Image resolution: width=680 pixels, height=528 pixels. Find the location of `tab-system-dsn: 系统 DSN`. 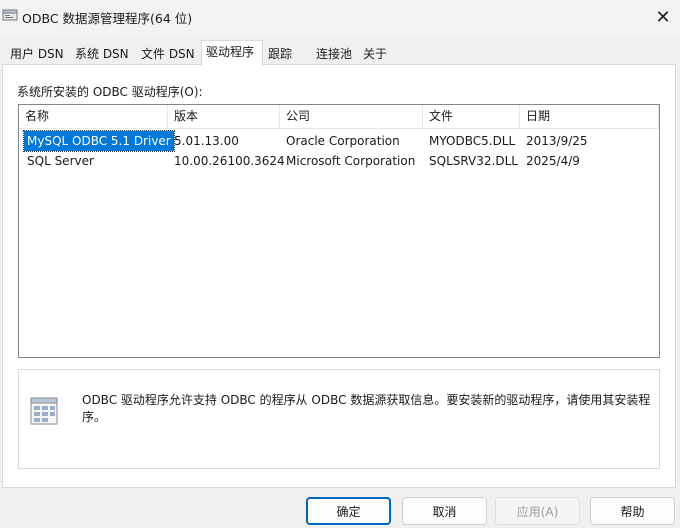

tab-system-dsn: 系统 DSN is located at coordinates (100, 53).